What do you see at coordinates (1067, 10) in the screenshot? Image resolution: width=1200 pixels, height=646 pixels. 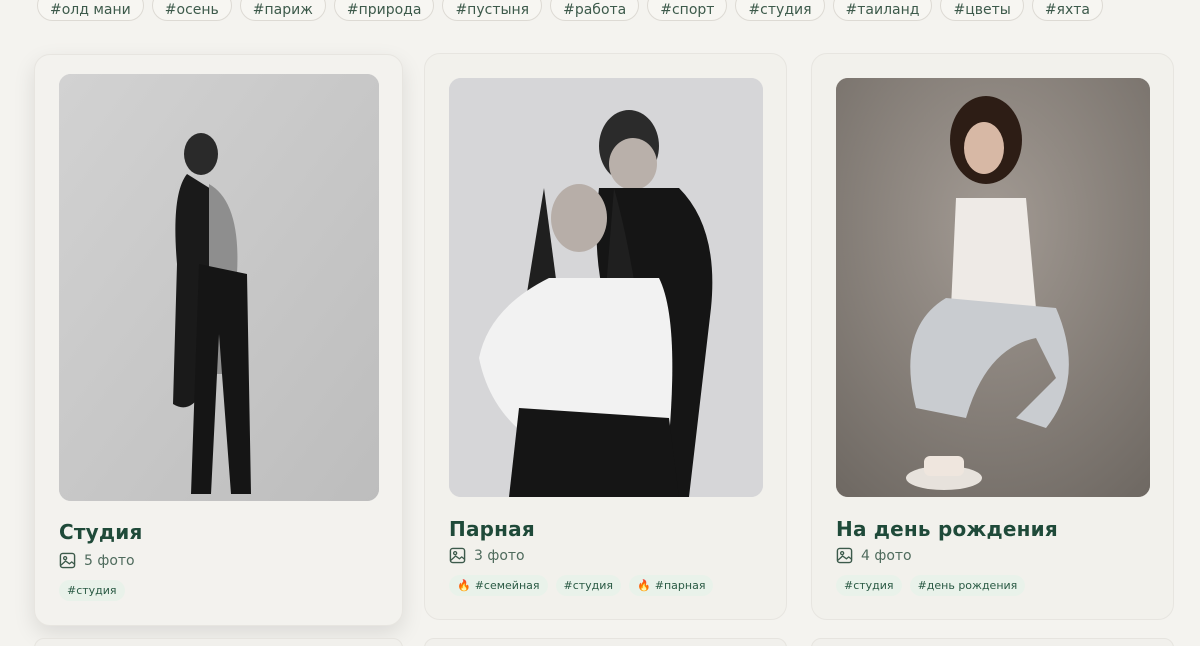 I see `tag-chip-yacht: #яхта` at bounding box center [1067, 10].